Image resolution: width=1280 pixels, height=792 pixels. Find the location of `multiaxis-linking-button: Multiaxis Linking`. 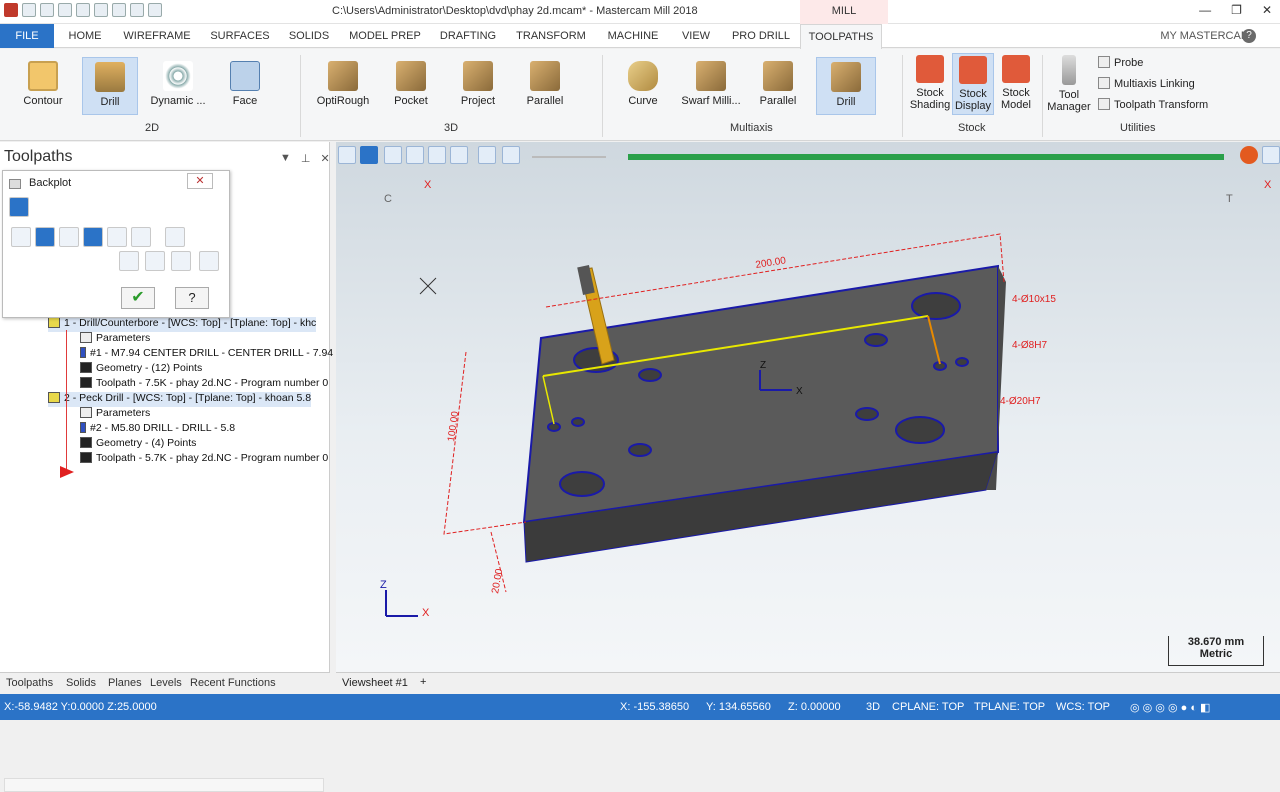

multiaxis-linking-button: Multiaxis Linking is located at coordinates (1146, 83).